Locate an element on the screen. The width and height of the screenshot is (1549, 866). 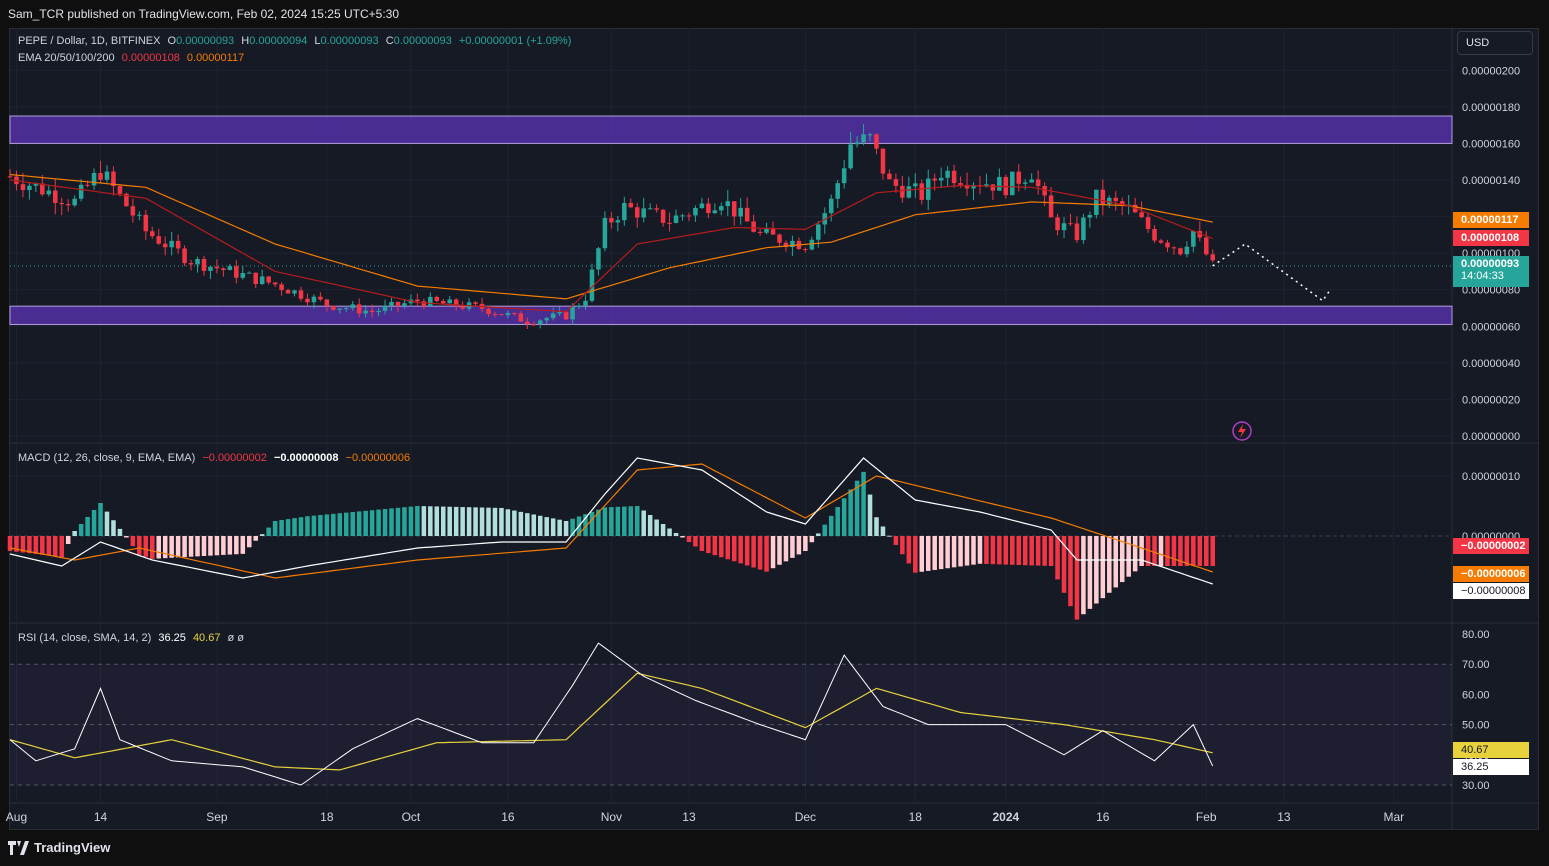
x-tick-label: Nov is located at coordinates (611, 817).